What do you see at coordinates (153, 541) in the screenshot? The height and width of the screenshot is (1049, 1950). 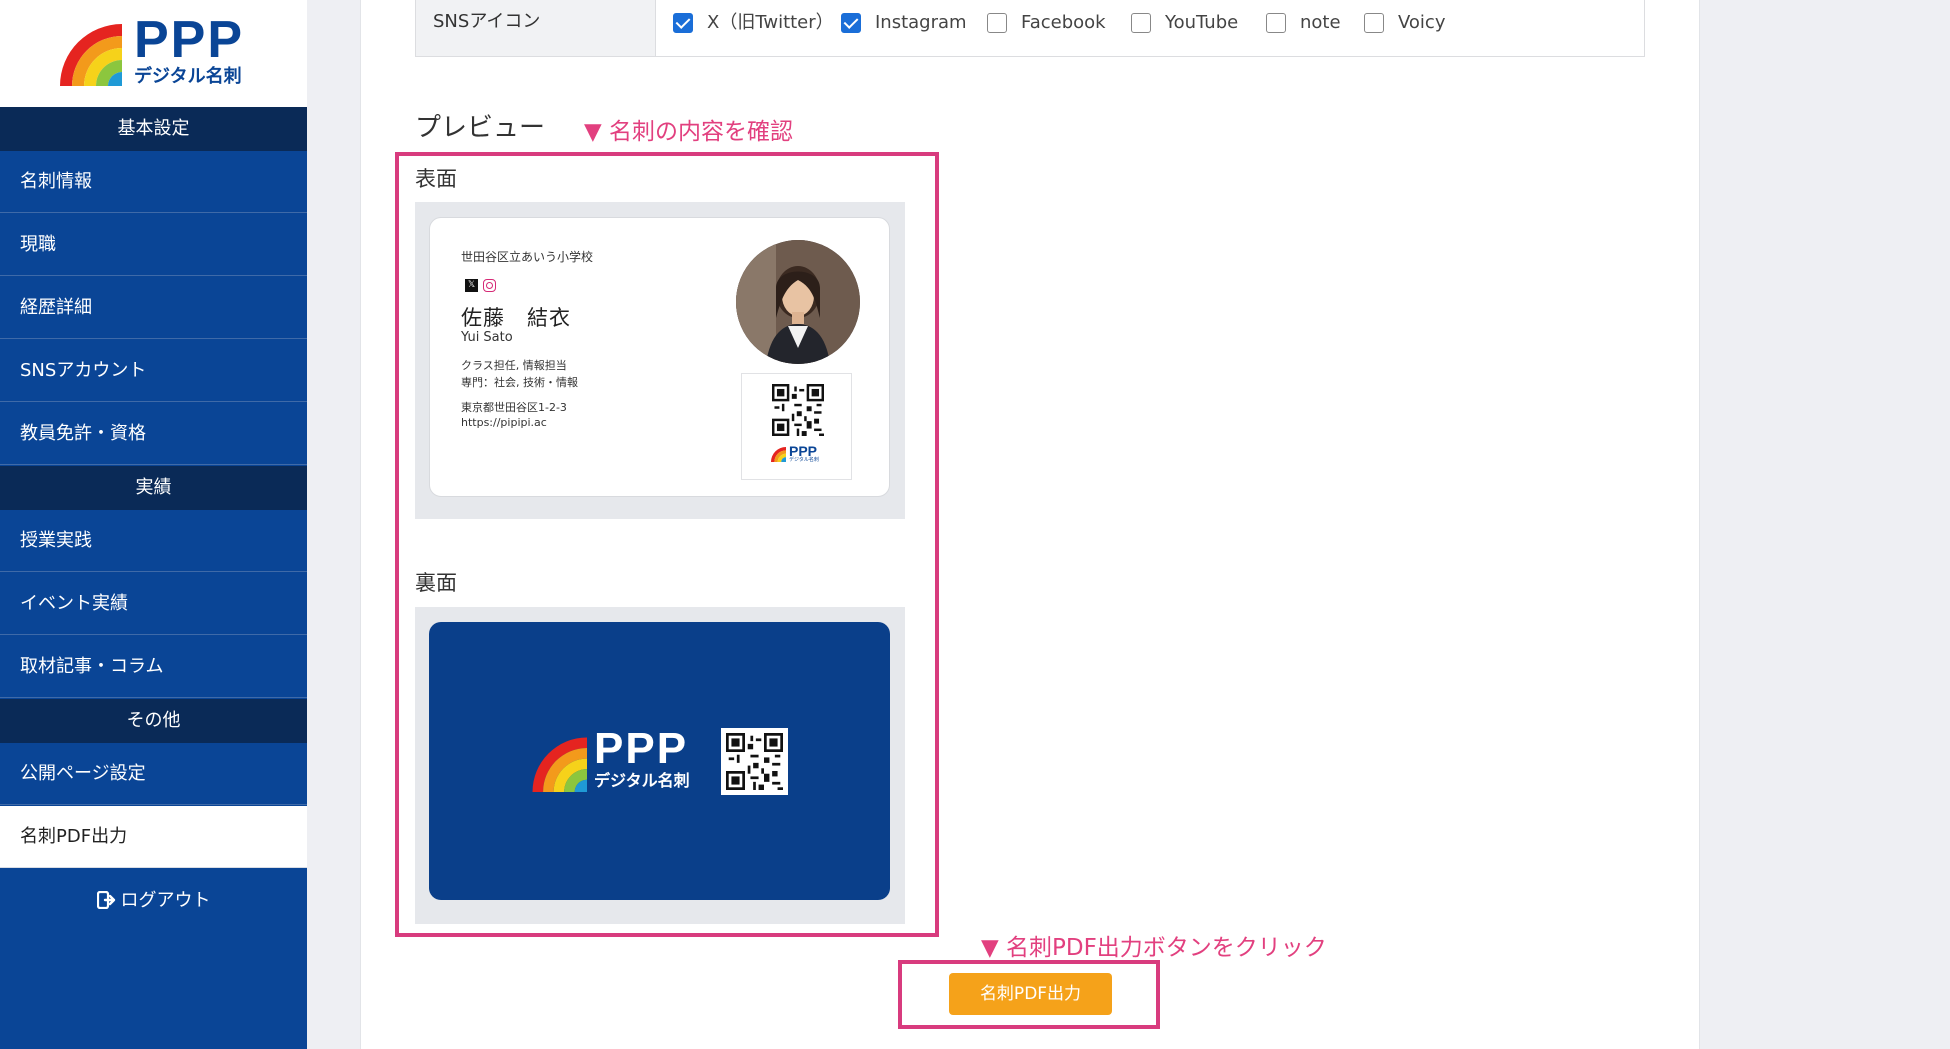 I see `sidebar-item-lessons: 授業実践` at bounding box center [153, 541].